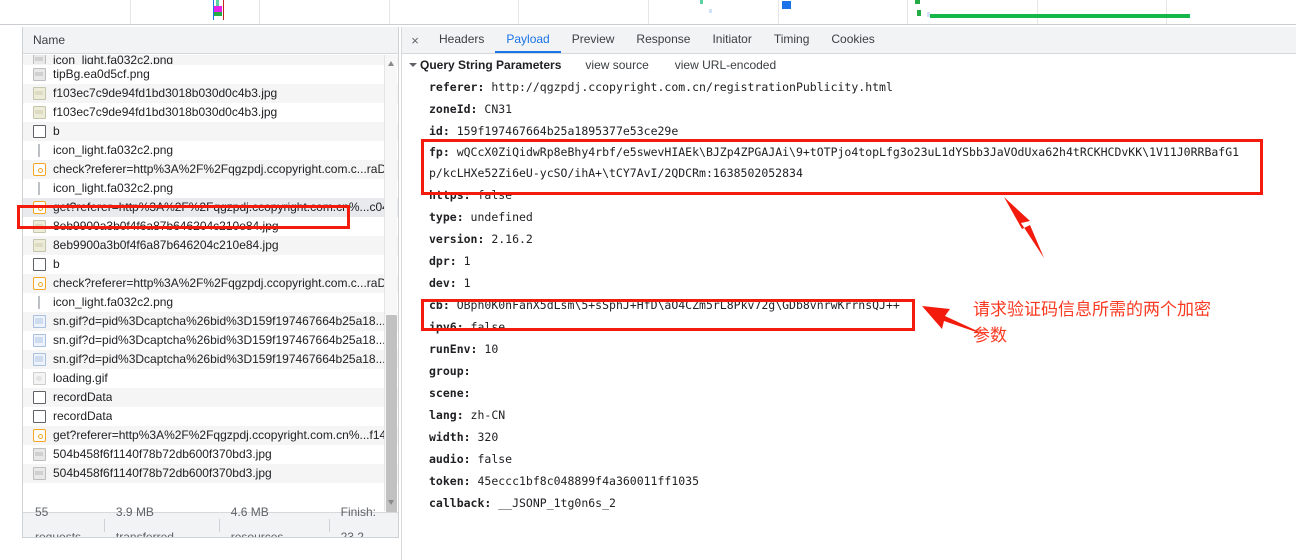 This screenshot has height=560, width=1296. What do you see at coordinates (439, 131) in the screenshot?
I see `param-key: id:` at bounding box center [439, 131].